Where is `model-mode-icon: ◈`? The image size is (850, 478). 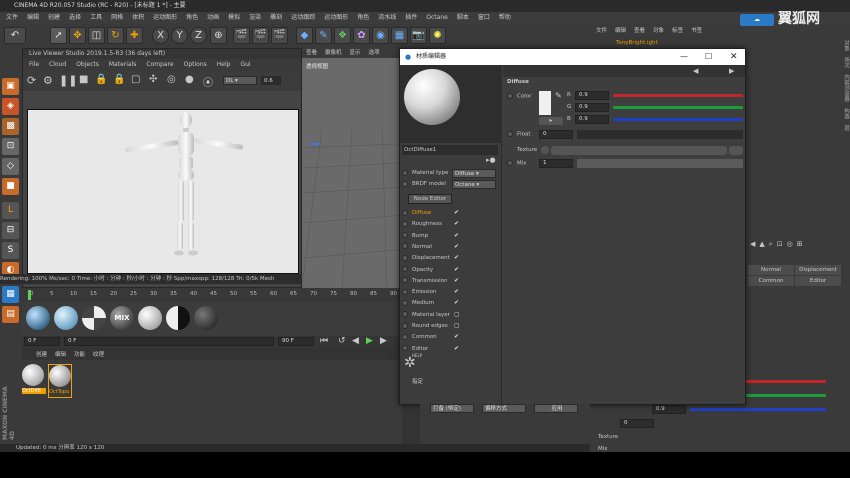
model-mode-icon: ◈ is located at coordinates (10, 106).